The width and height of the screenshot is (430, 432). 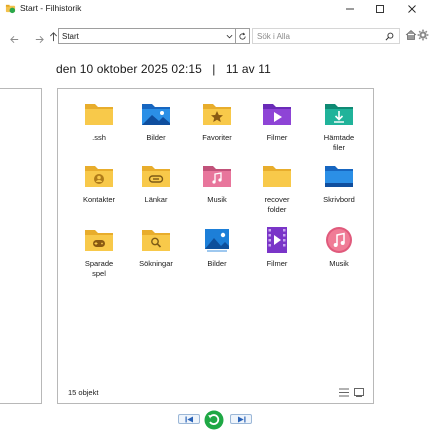 What do you see at coordinates (217, 176) in the screenshot?
I see `music-folder-icon` at bounding box center [217, 176].